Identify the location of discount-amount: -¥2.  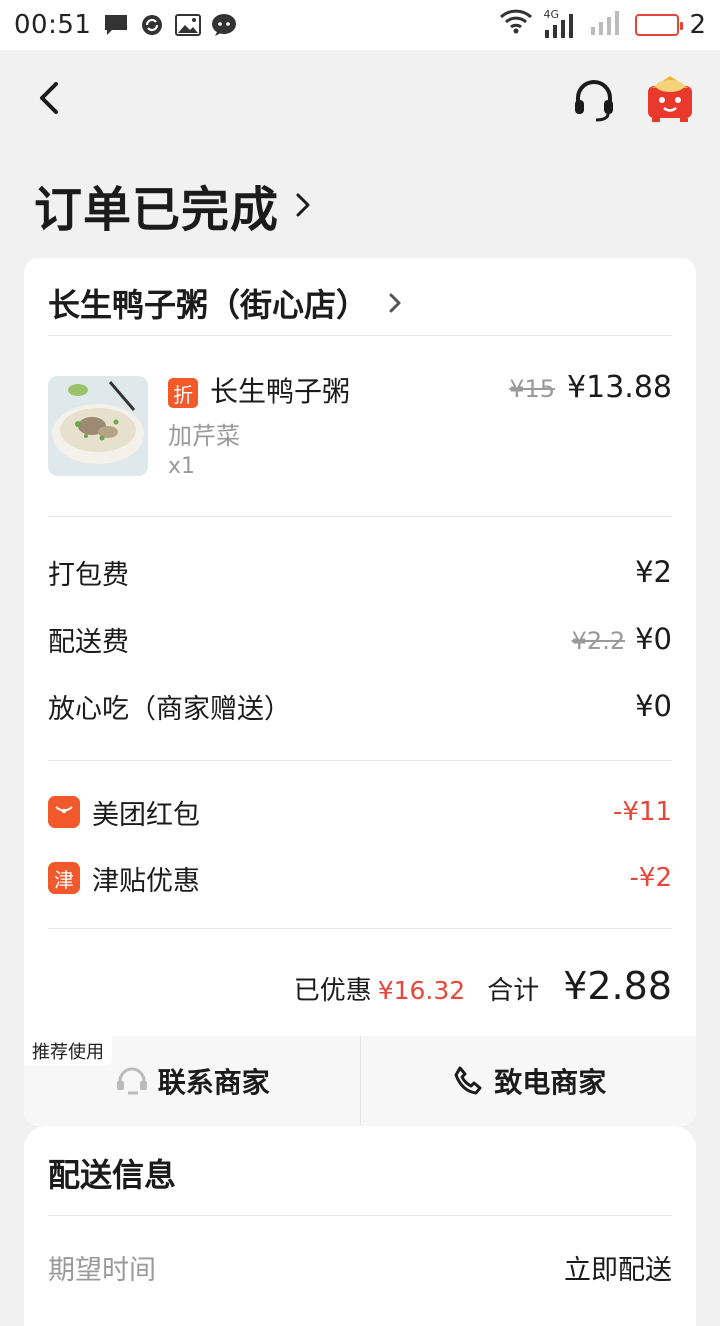
(650, 878).